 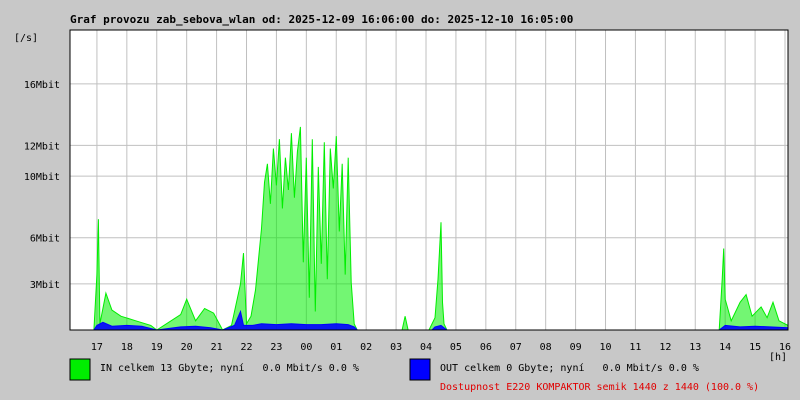 I want to click on x-tick-label: 02, so click(x=366, y=347).